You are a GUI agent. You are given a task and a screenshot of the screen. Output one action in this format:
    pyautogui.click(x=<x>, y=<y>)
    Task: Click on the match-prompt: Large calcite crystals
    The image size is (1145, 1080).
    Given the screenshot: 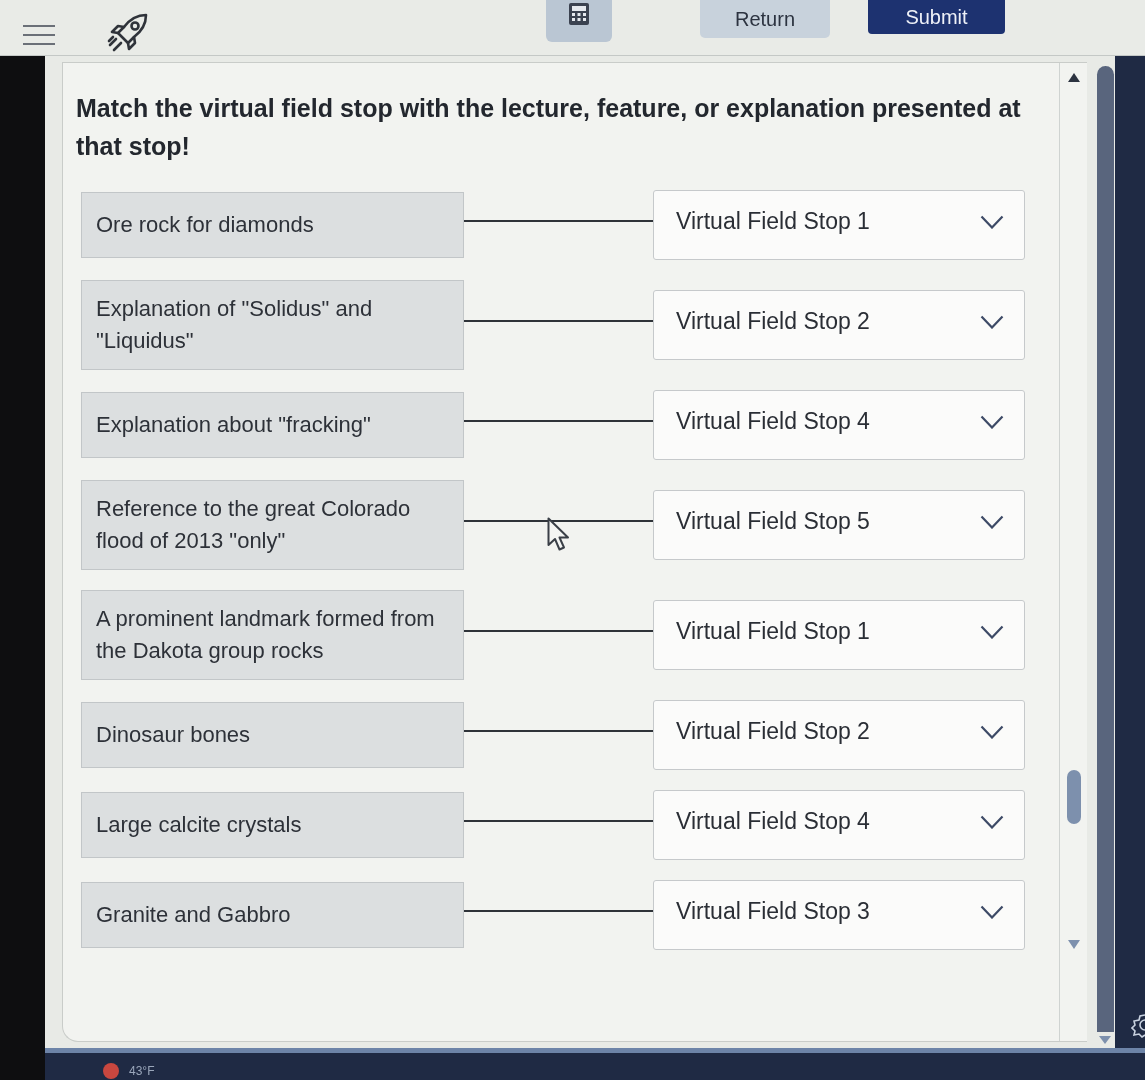 What is the action you would take?
    pyautogui.click(x=272, y=825)
    